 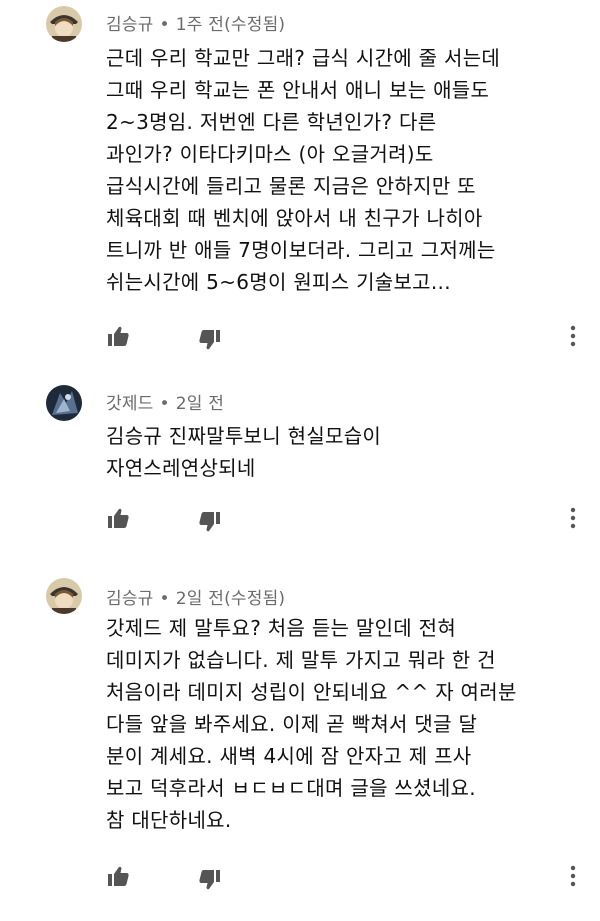 I want to click on comment-text: 김승규 진짜말투보니 현실모습이 자연스레연상되네, so click(x=341, y=452).